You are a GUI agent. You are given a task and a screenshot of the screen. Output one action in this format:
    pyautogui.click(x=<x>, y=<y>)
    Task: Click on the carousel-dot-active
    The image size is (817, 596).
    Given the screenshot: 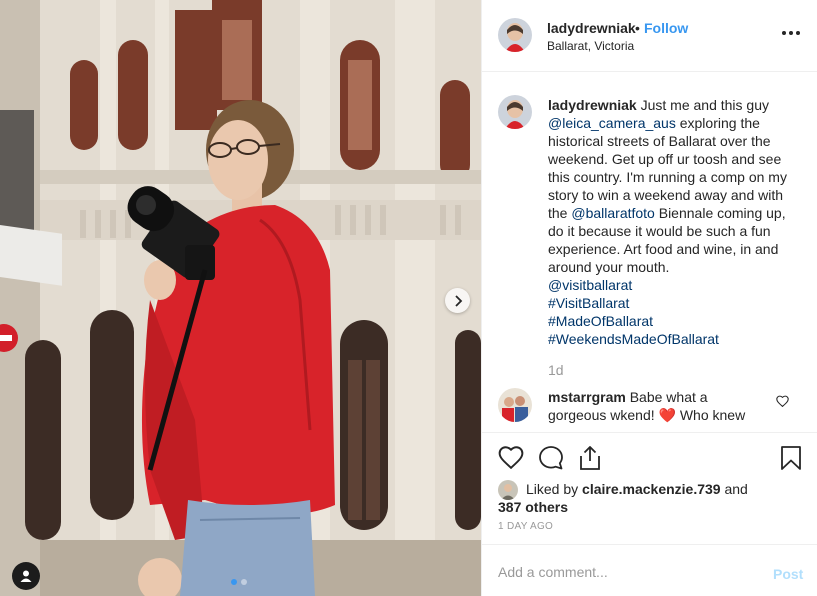 What is the action you would take?
    pyautogui.click(x=234, y=582)
    